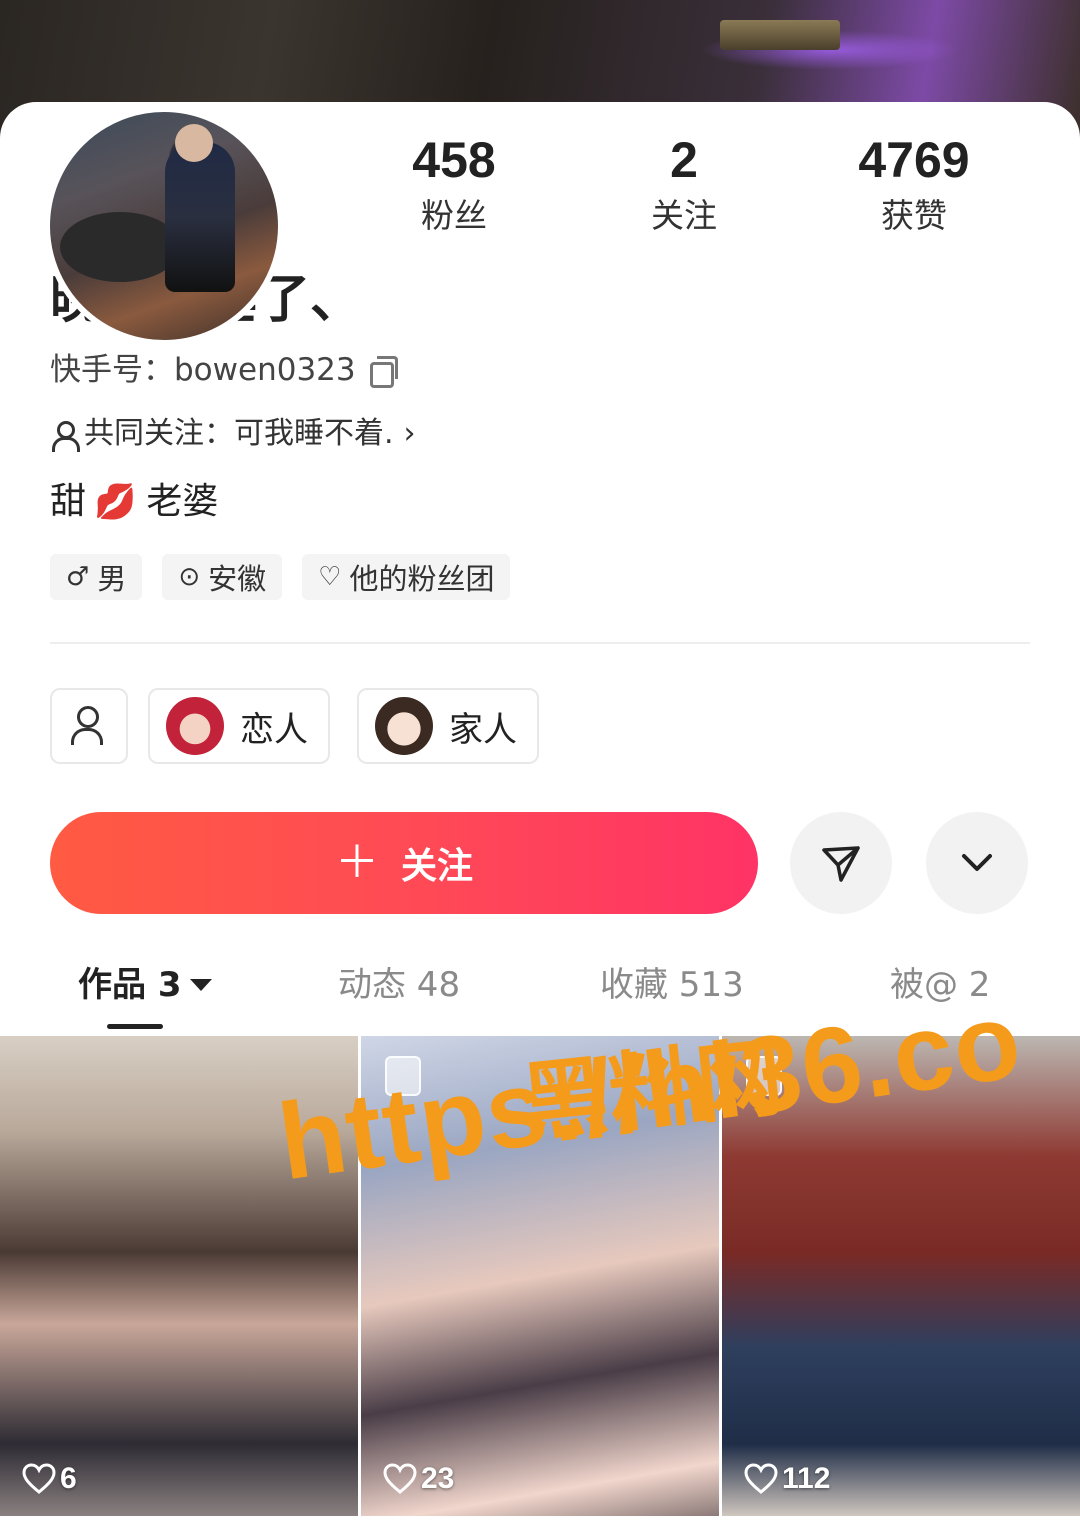 The height and width of the screenshot is (1522, 1080). What do you see at coordinates (203, 370) in the screenshot?
I see `kuaishou-id: 快手号：bowen0323` at bounding box center [203, 370].